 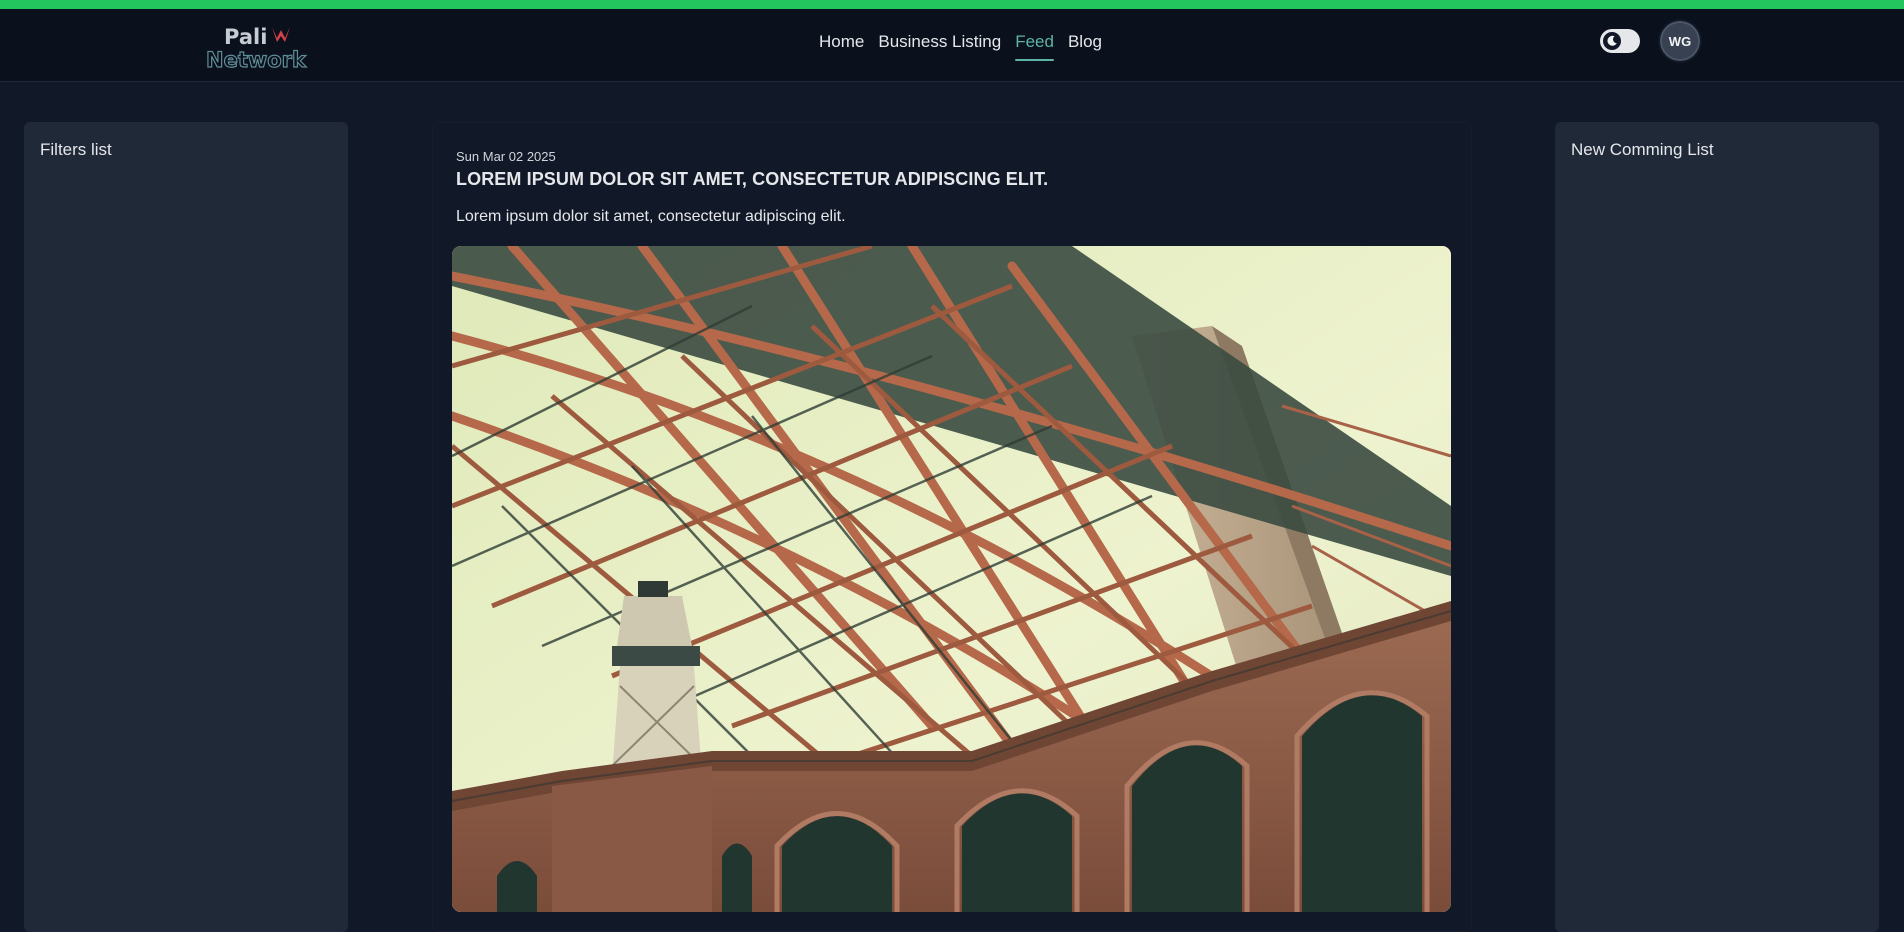 I want to click on main-nav: Home Business Listing Feed Blog, so click(x=963, y=45).